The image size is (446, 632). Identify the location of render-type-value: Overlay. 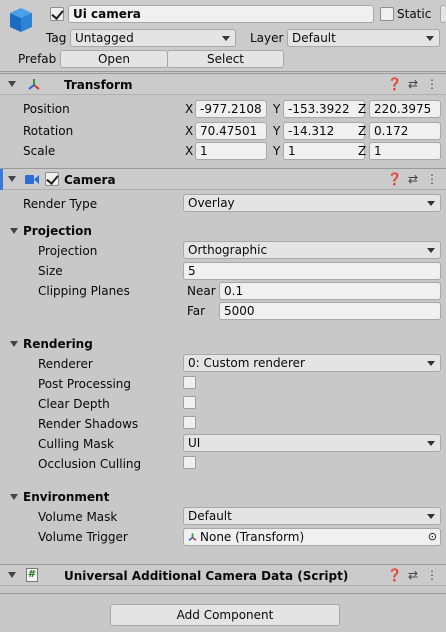
(211, 203).